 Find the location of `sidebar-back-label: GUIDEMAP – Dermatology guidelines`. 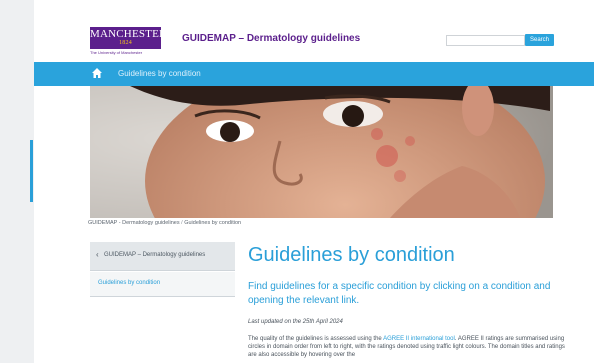

sidebar-back-label: GUIDEMAP – Dermatology guidelines is located at coordinates (155, 255).